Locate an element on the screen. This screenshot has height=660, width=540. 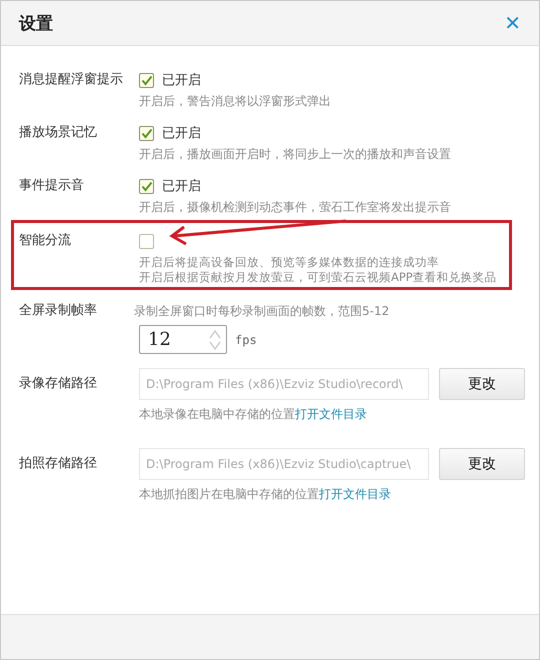
path-field: D:\Program Files (x86)\Ezviz Studio\captrue\ is located at coordinates (284, 464).